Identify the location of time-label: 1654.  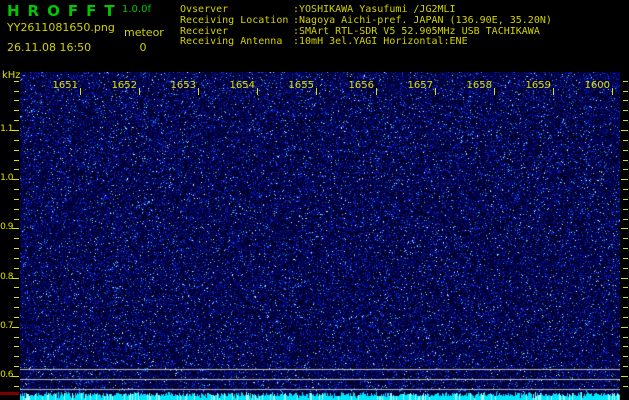
(242, 85).